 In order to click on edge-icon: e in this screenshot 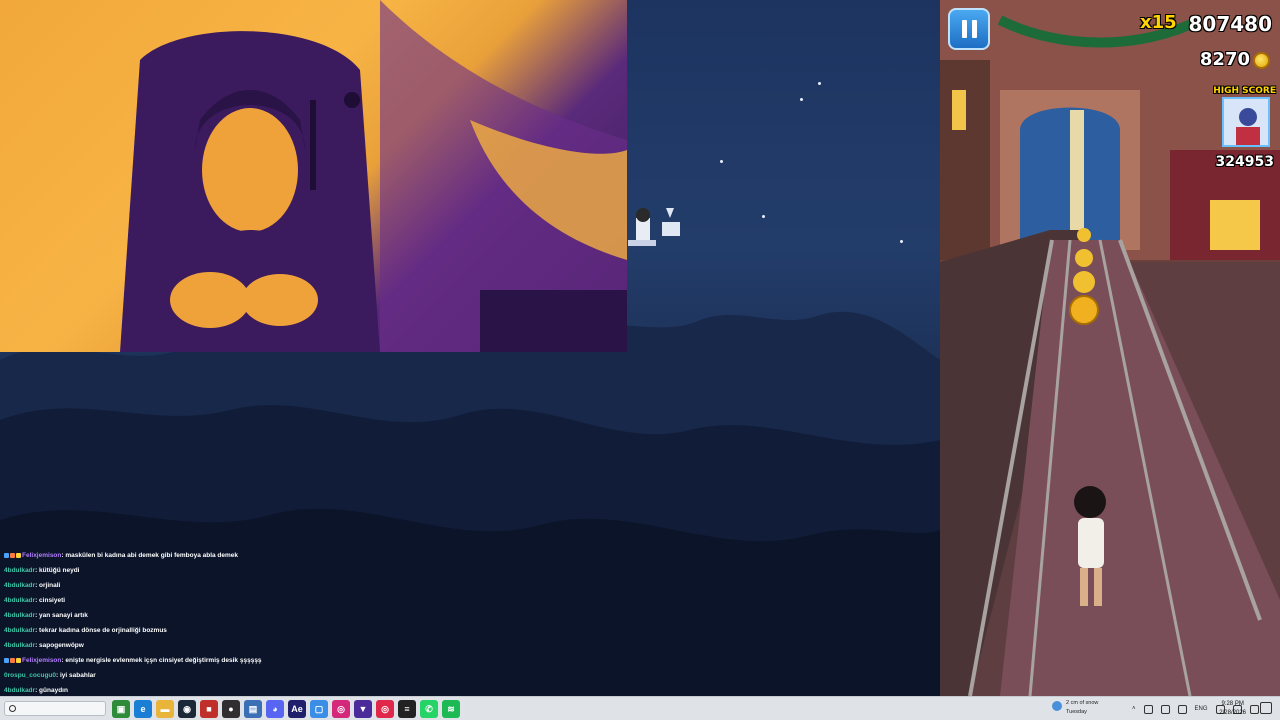, I will do `click(143, 709)`.